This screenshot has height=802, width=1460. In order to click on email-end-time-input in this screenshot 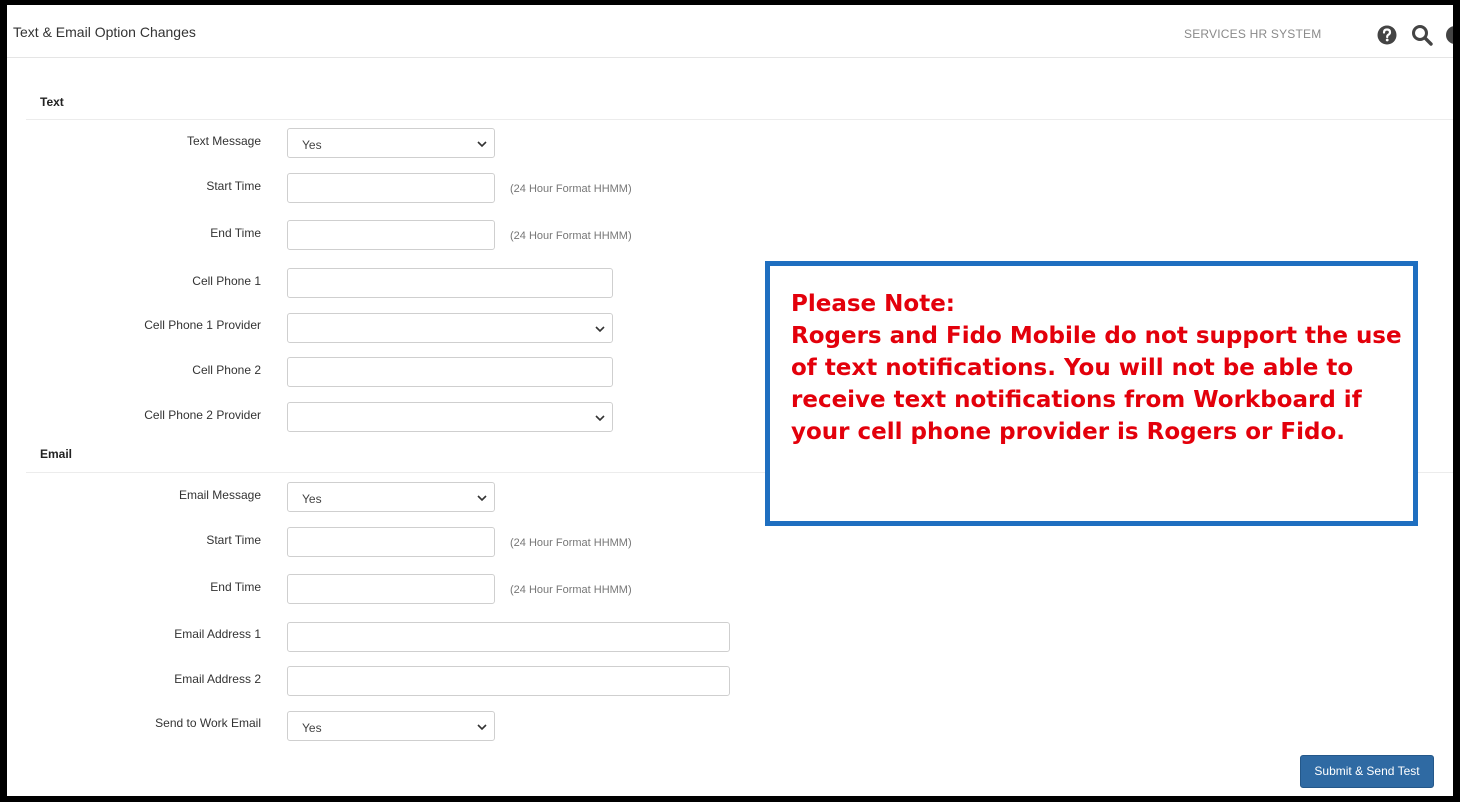, I will do `click(391, 589)`.